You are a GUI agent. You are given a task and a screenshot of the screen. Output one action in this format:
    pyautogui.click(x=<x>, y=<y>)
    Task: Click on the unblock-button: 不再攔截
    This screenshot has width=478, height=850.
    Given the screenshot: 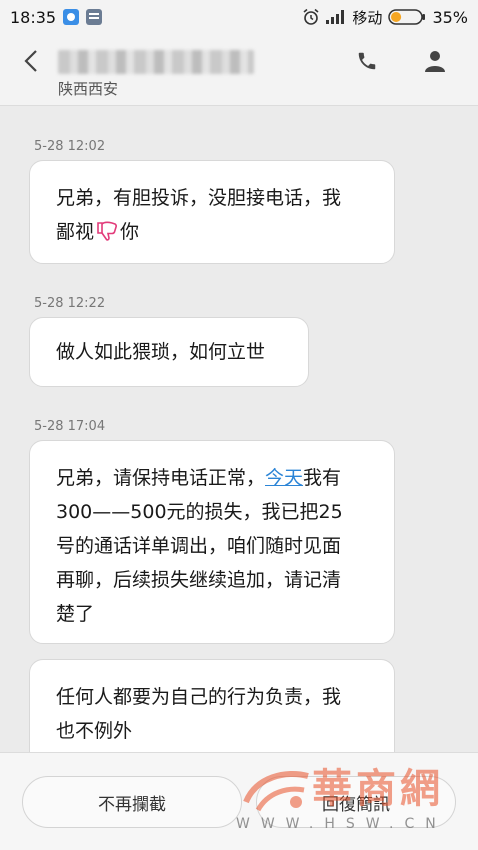 What is the action you would take?
    pyautogui.click(x=132, y=802)
    